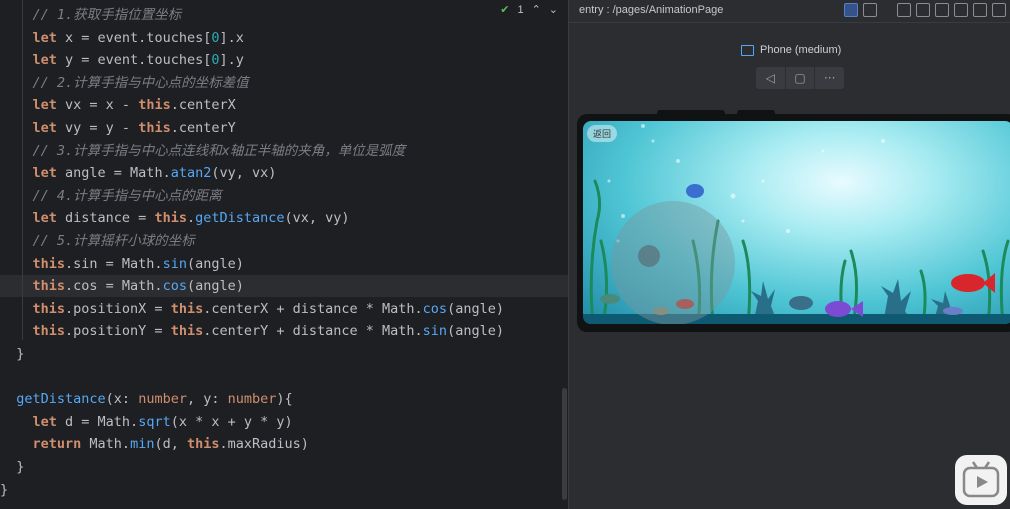  Describe the element at coordinates (113, 173) in the screenshot. I see `code-token: angle = Math.` at that location.